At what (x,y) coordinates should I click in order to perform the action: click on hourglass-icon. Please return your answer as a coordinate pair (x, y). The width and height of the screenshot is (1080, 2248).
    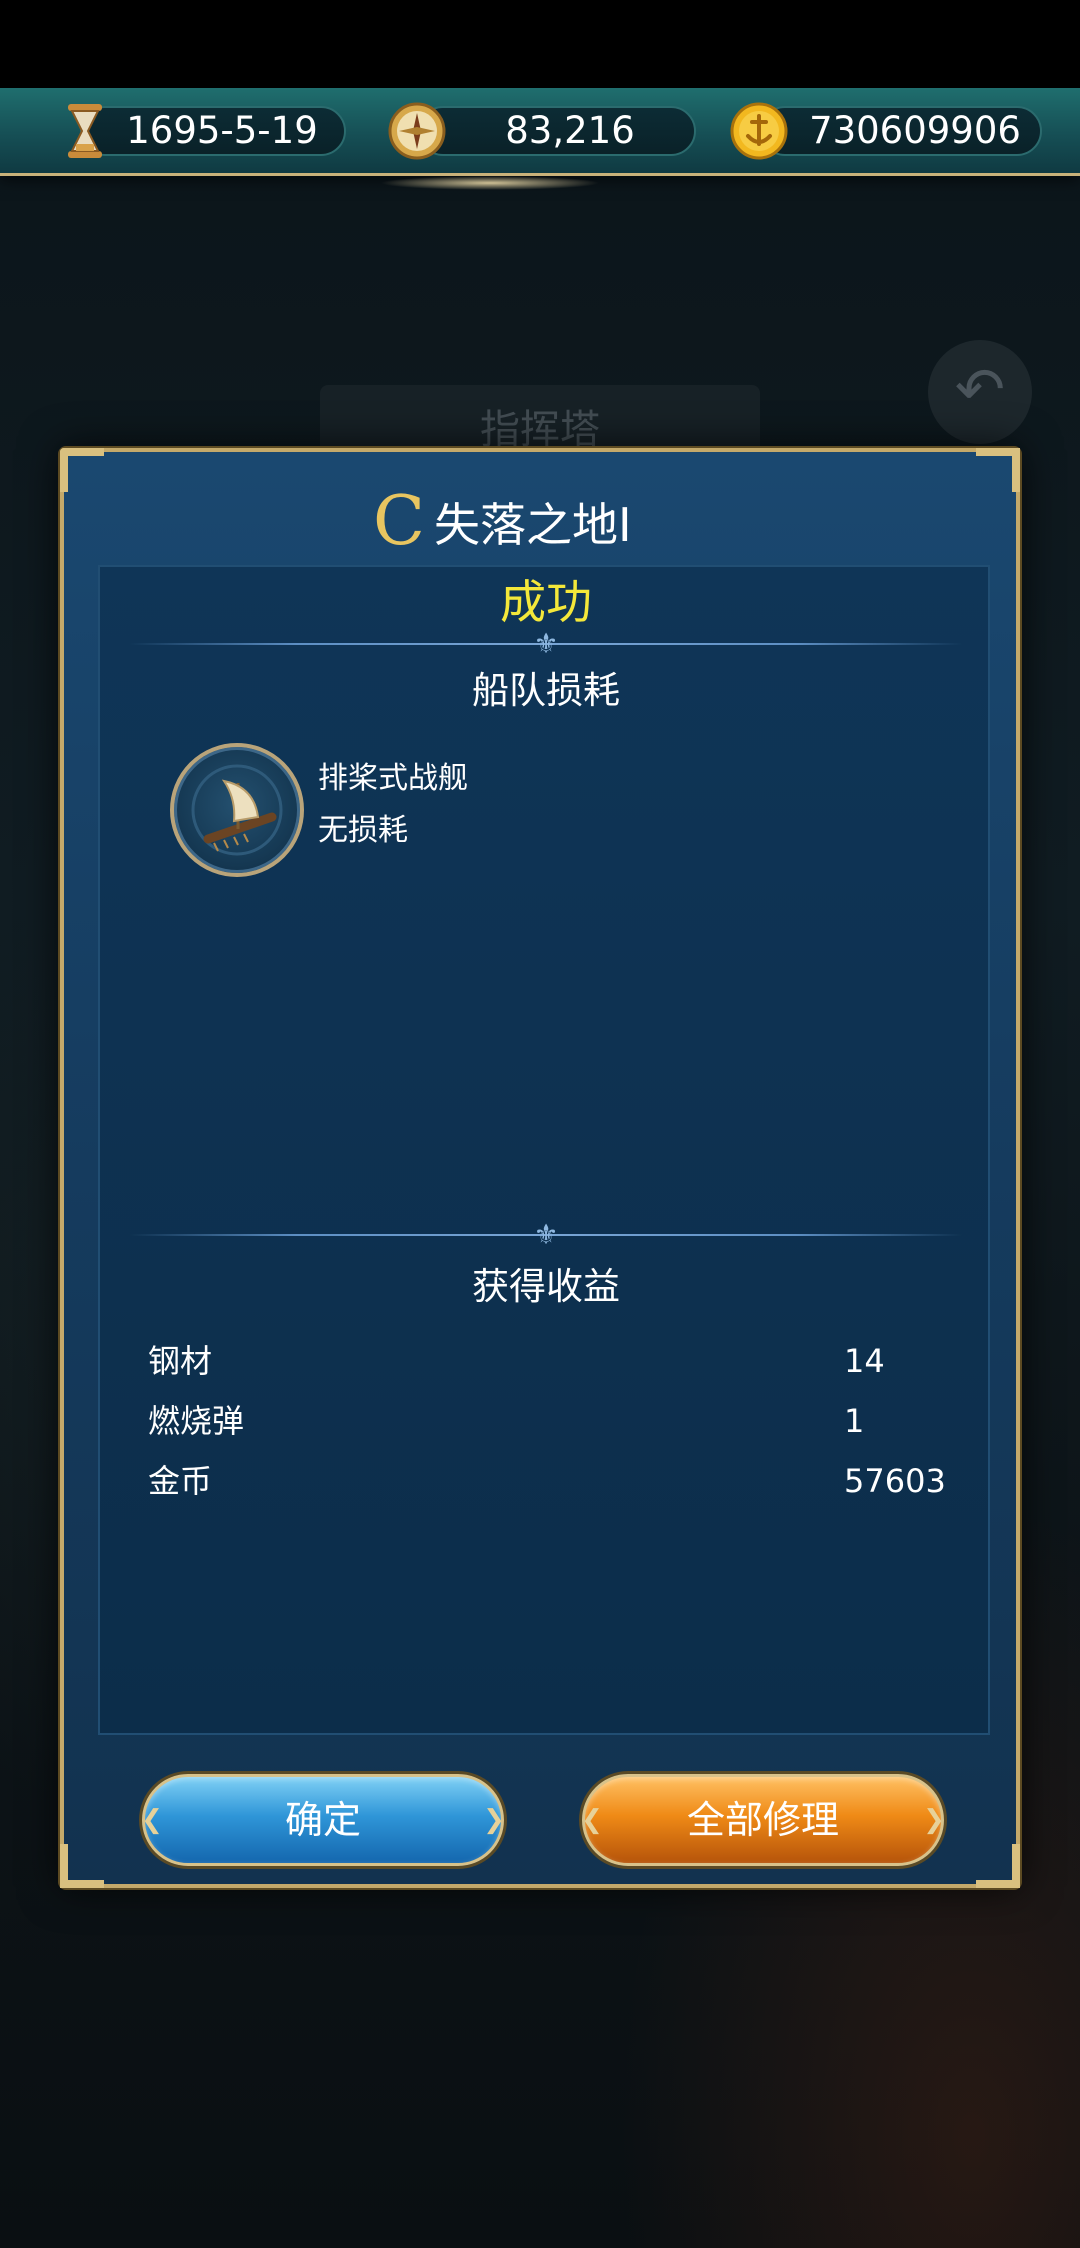
    Looking at the image, I should click on (85, 131).